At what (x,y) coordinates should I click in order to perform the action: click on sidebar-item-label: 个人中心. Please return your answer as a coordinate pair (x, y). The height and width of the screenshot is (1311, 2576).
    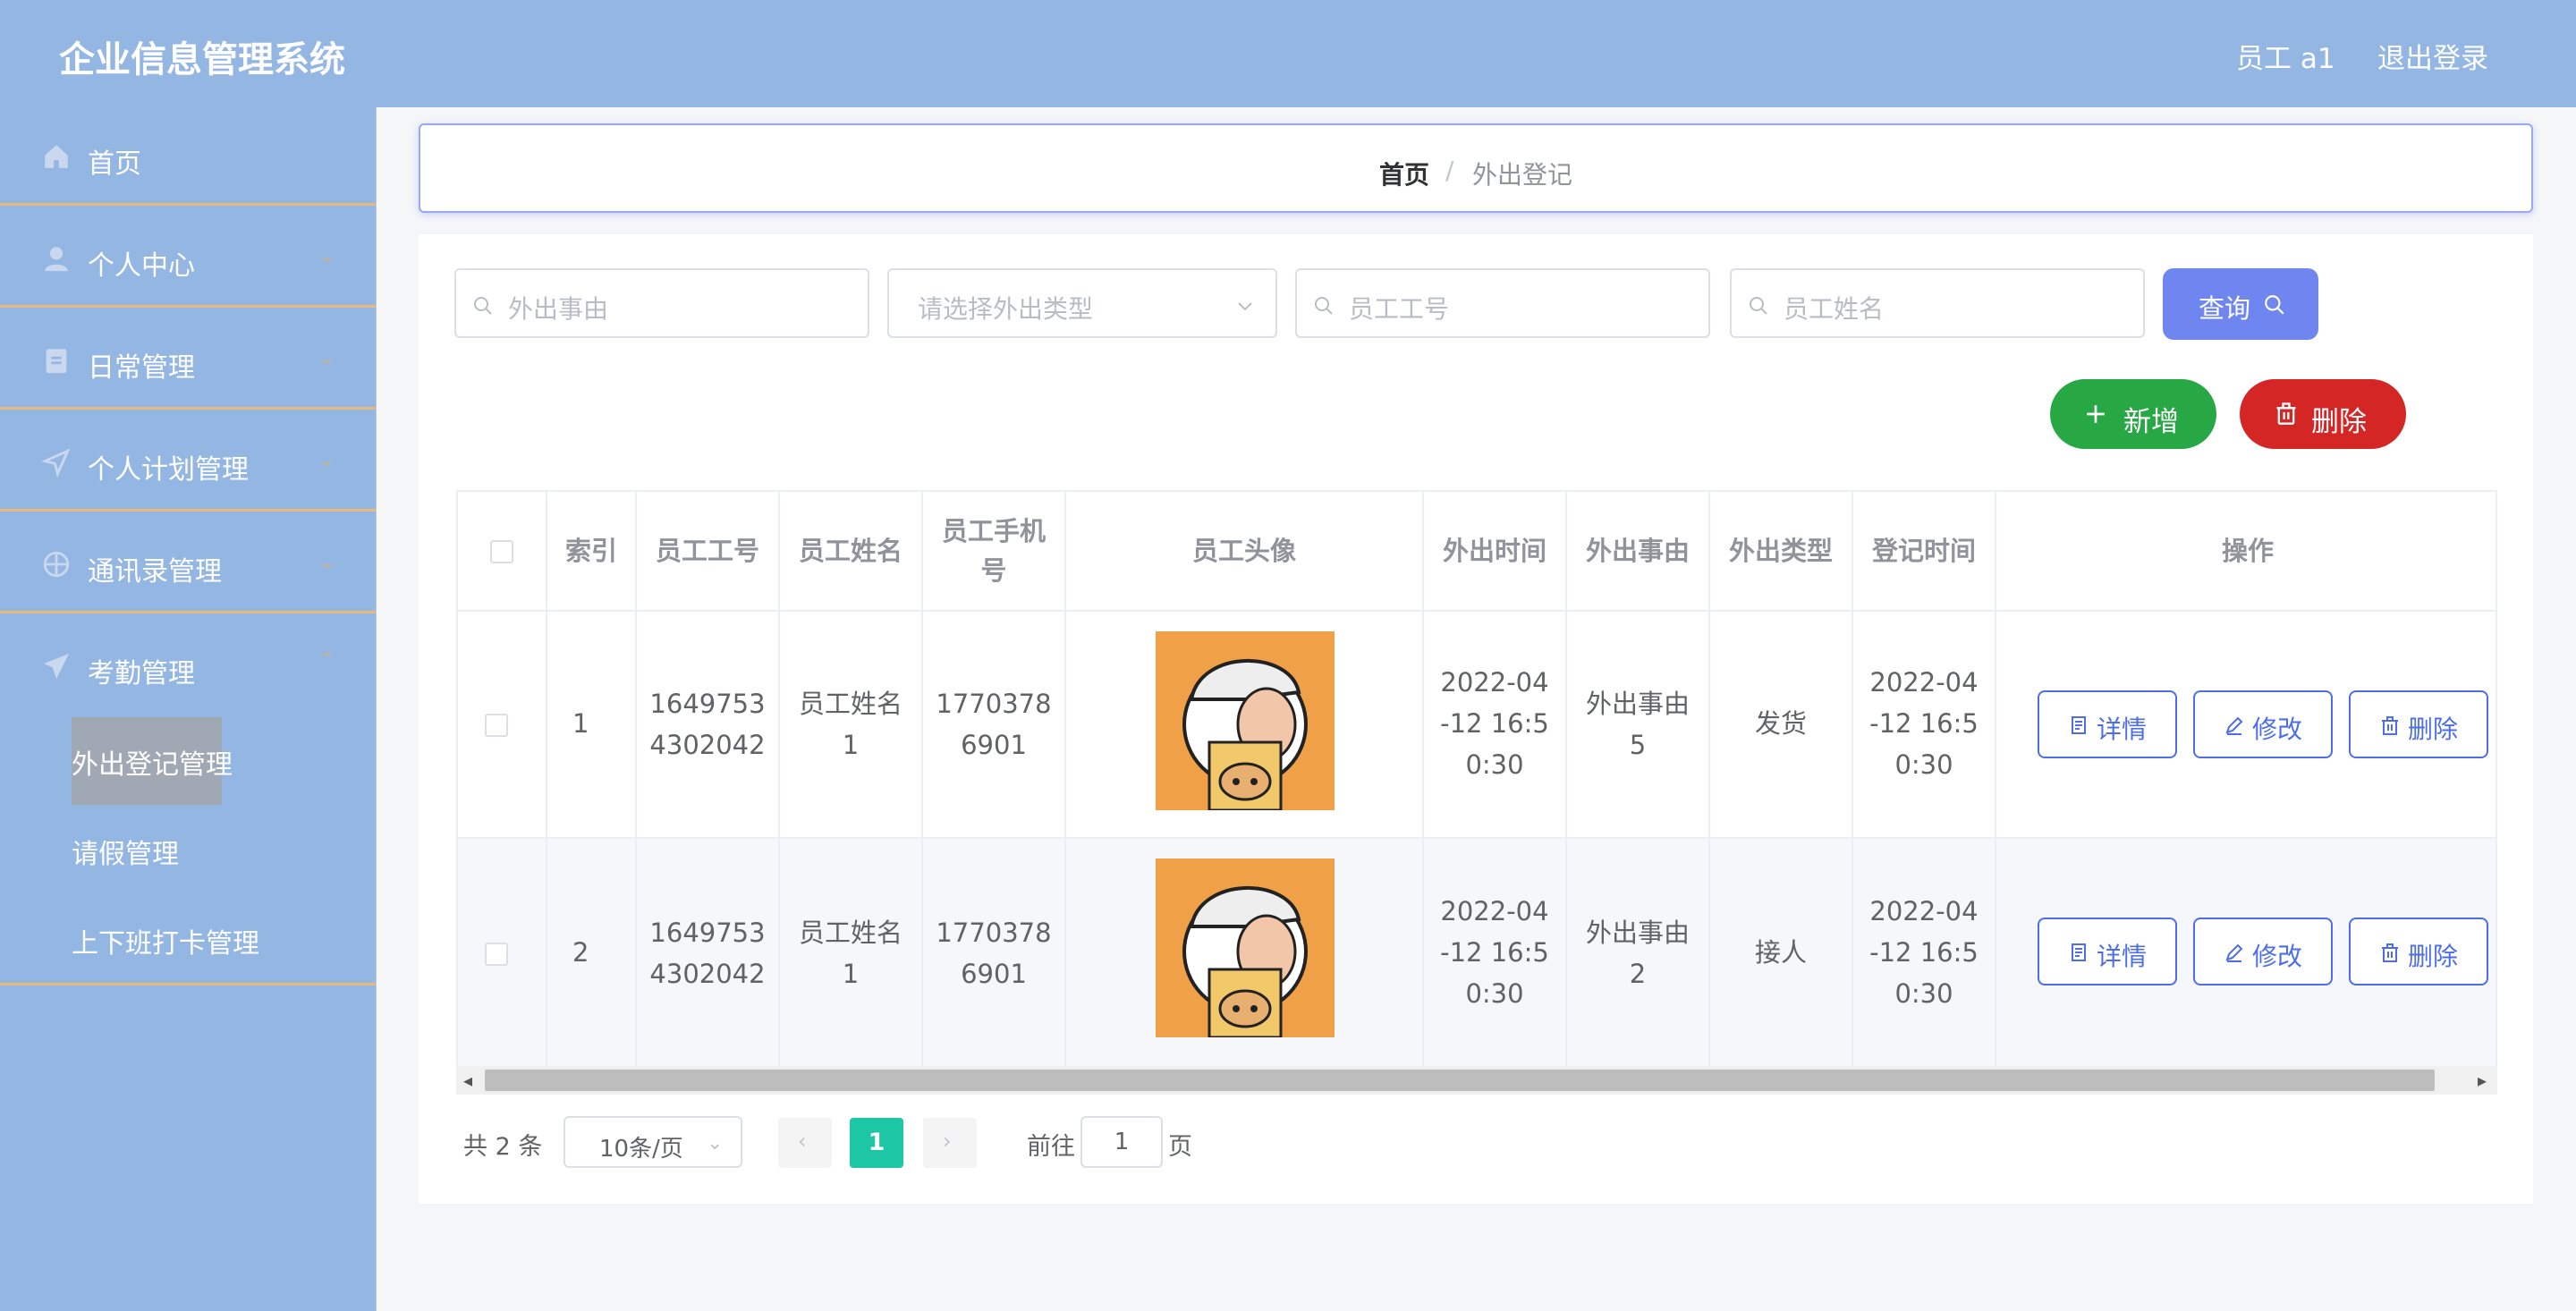
    Looking at the image, I should click on (141, 266).